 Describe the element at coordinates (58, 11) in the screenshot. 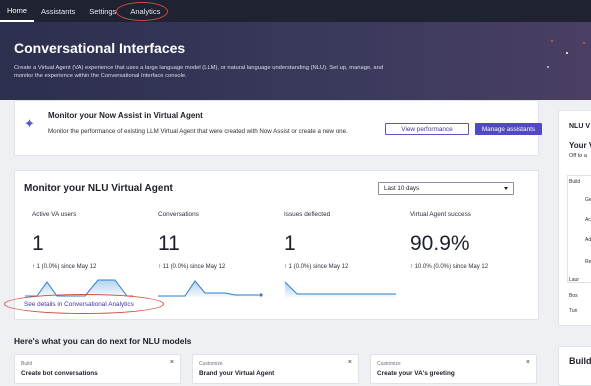

I see `tab-assistants: Assistants` at that location.